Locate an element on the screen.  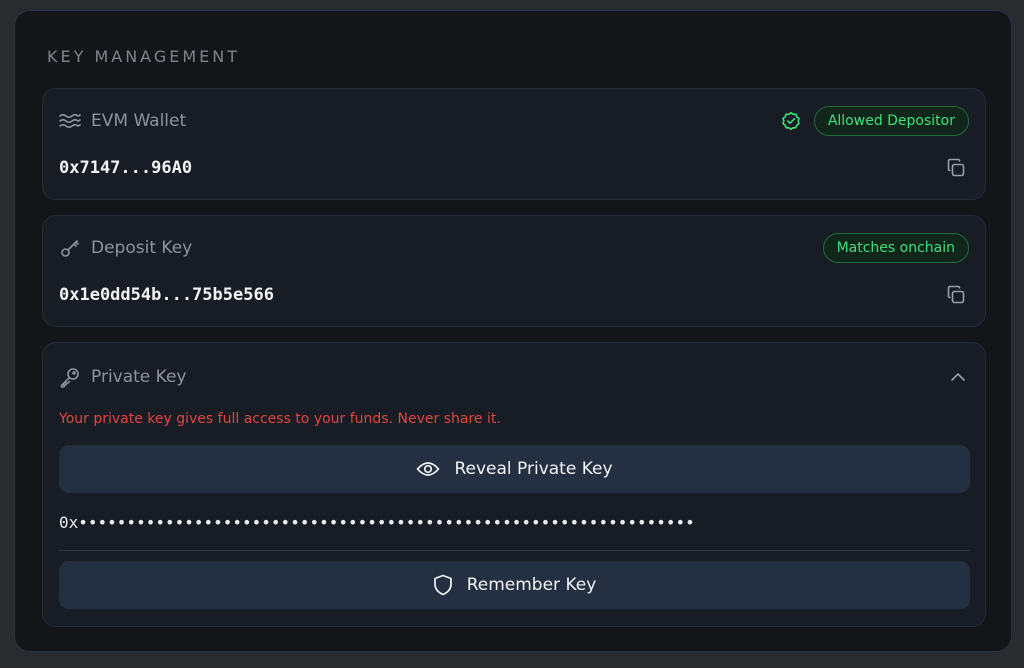
shield-icon is located at coordinates (443, 585).